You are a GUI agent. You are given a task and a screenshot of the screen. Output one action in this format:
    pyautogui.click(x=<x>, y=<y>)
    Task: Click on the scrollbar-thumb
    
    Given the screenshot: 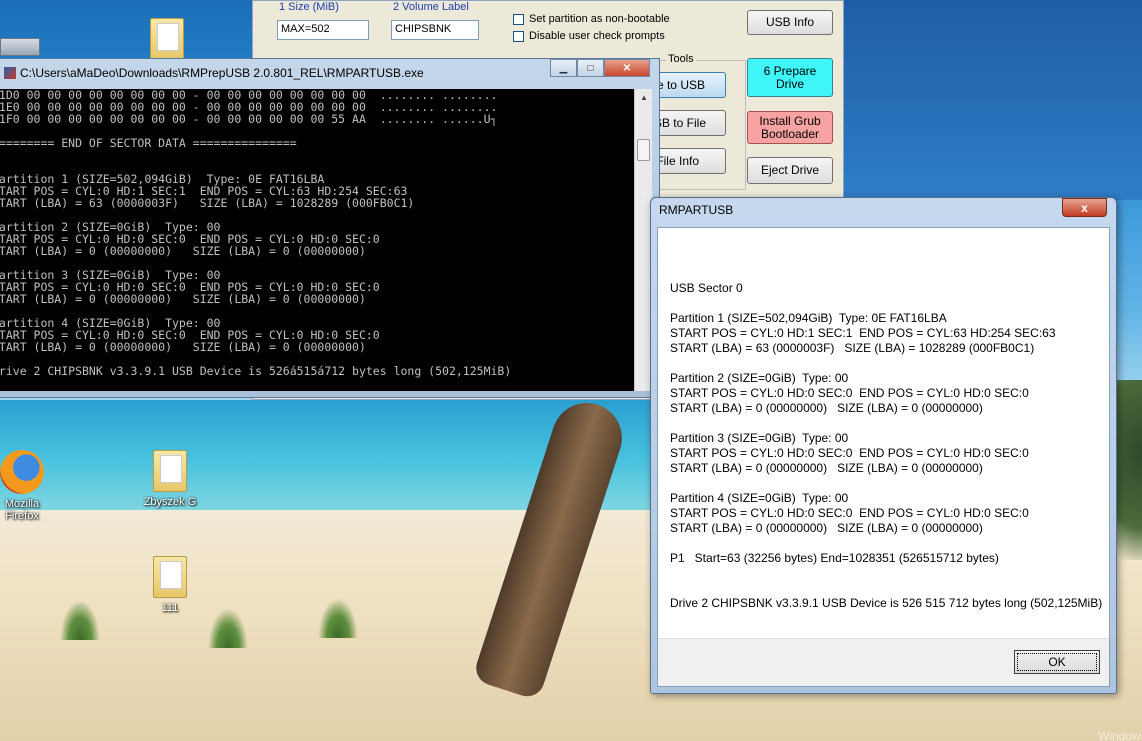 What is the action you would take?
    pyautogui.click(x=643, y=150)
    